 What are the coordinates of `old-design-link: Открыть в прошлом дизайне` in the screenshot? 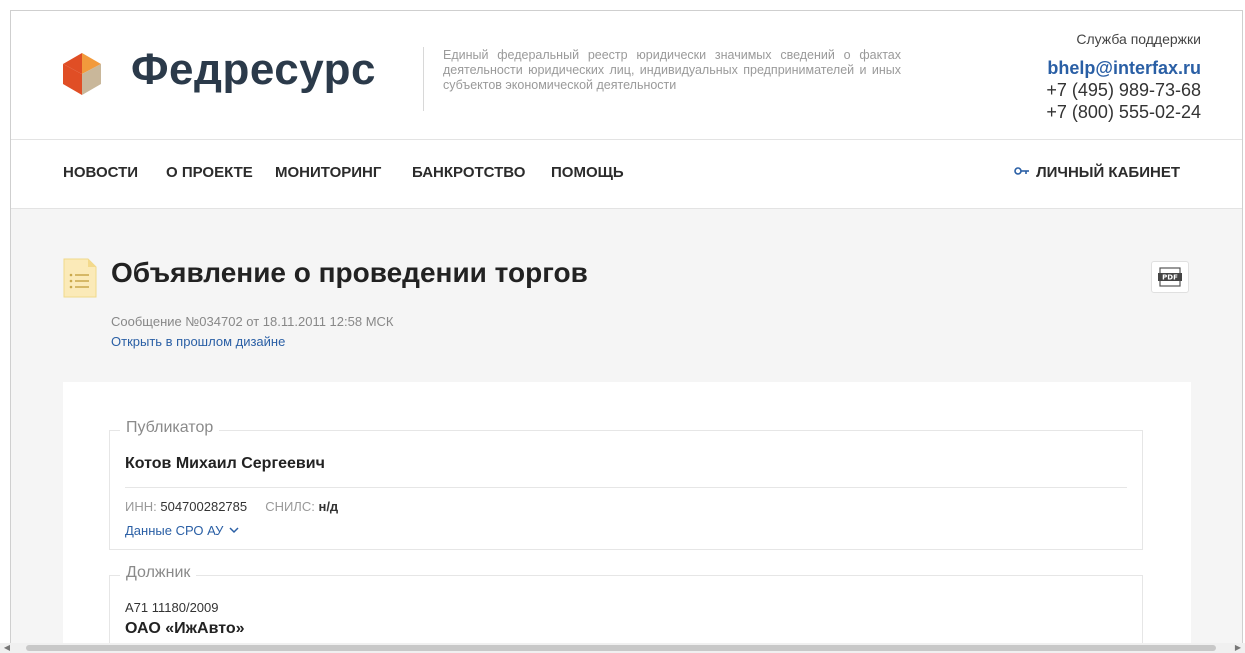 It's located at (198, 341).